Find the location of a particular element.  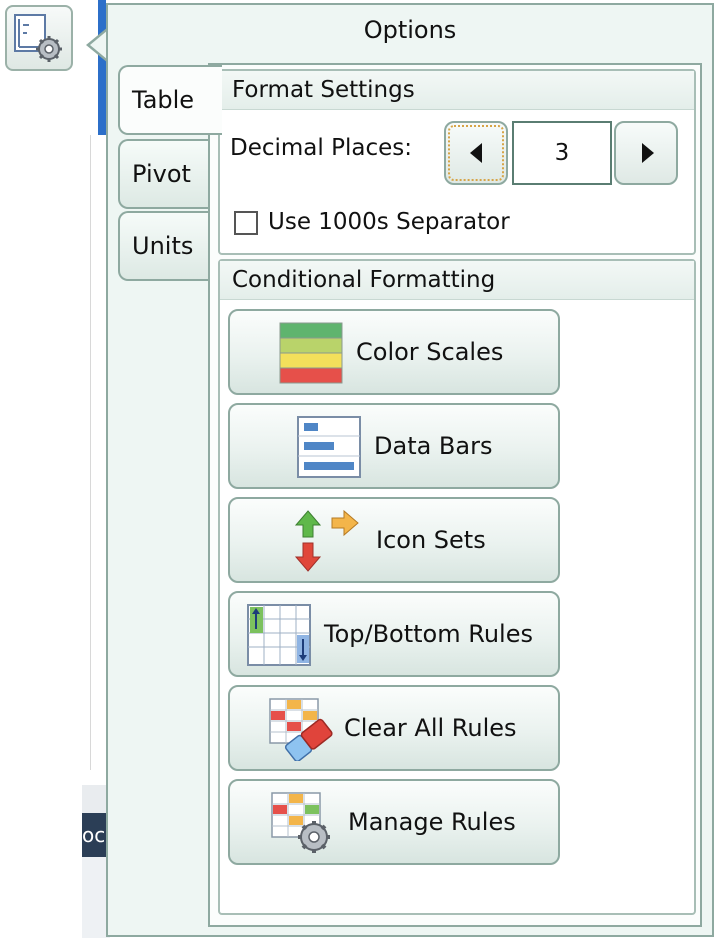

arrow-right-icon is located at coordinates (648, 153).